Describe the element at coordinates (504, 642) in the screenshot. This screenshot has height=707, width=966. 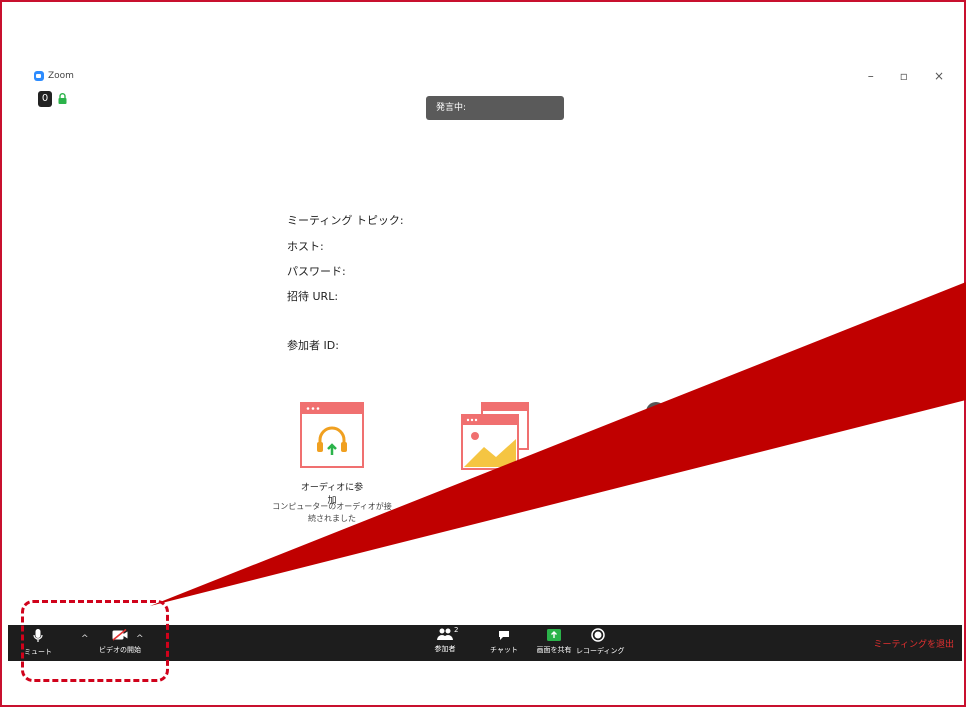
I see `chat-button: チャット` at that location.